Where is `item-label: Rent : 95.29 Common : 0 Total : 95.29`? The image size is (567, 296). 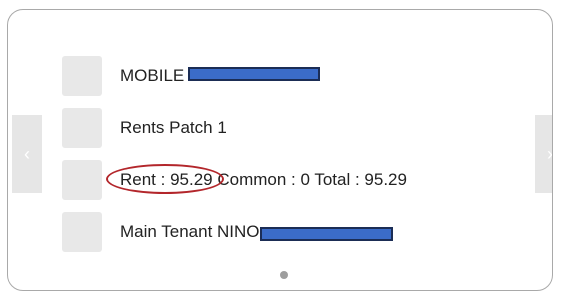 item-label: Rent : 95.29 Common : 0 Total : 95.29 is located at coordinates (256, 179).